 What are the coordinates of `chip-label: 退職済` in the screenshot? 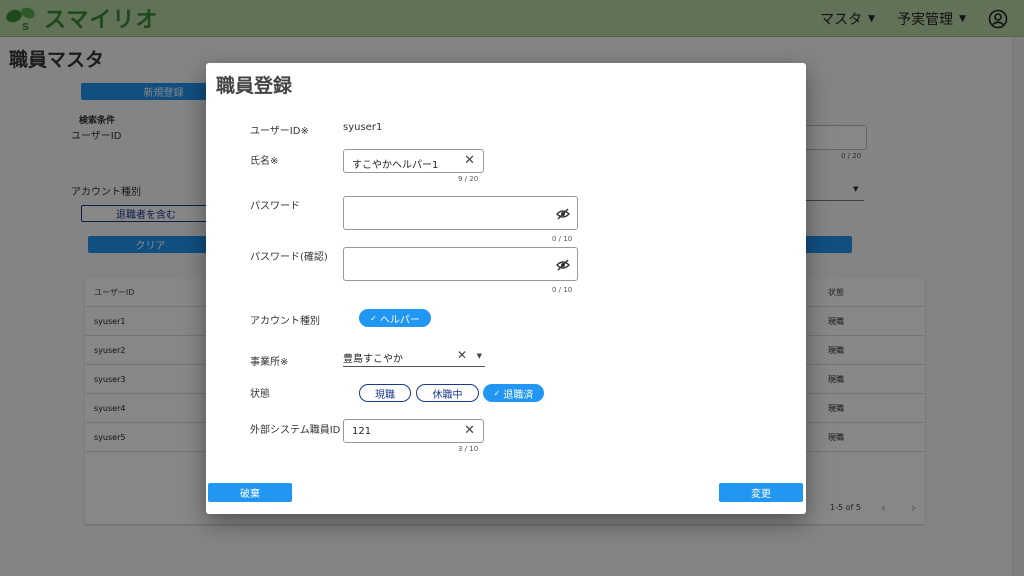 It's located at (518, 395).